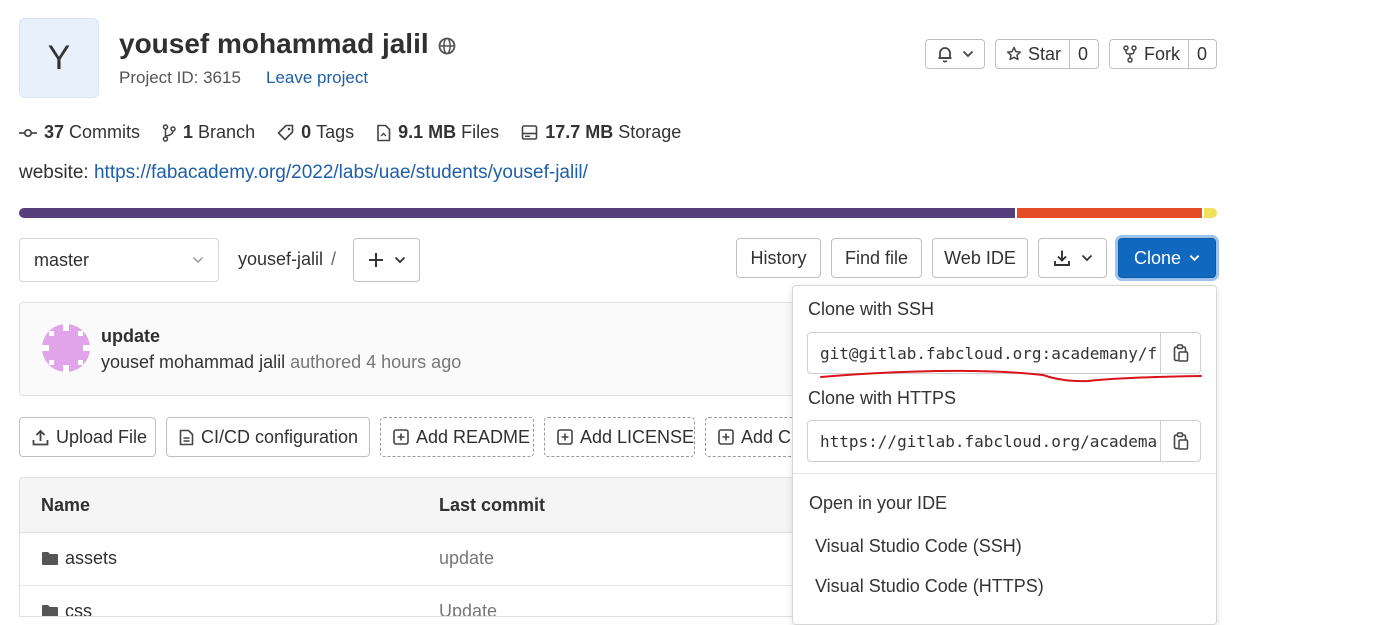  I want to click on star-button: Star 0, so click(1047, 54).